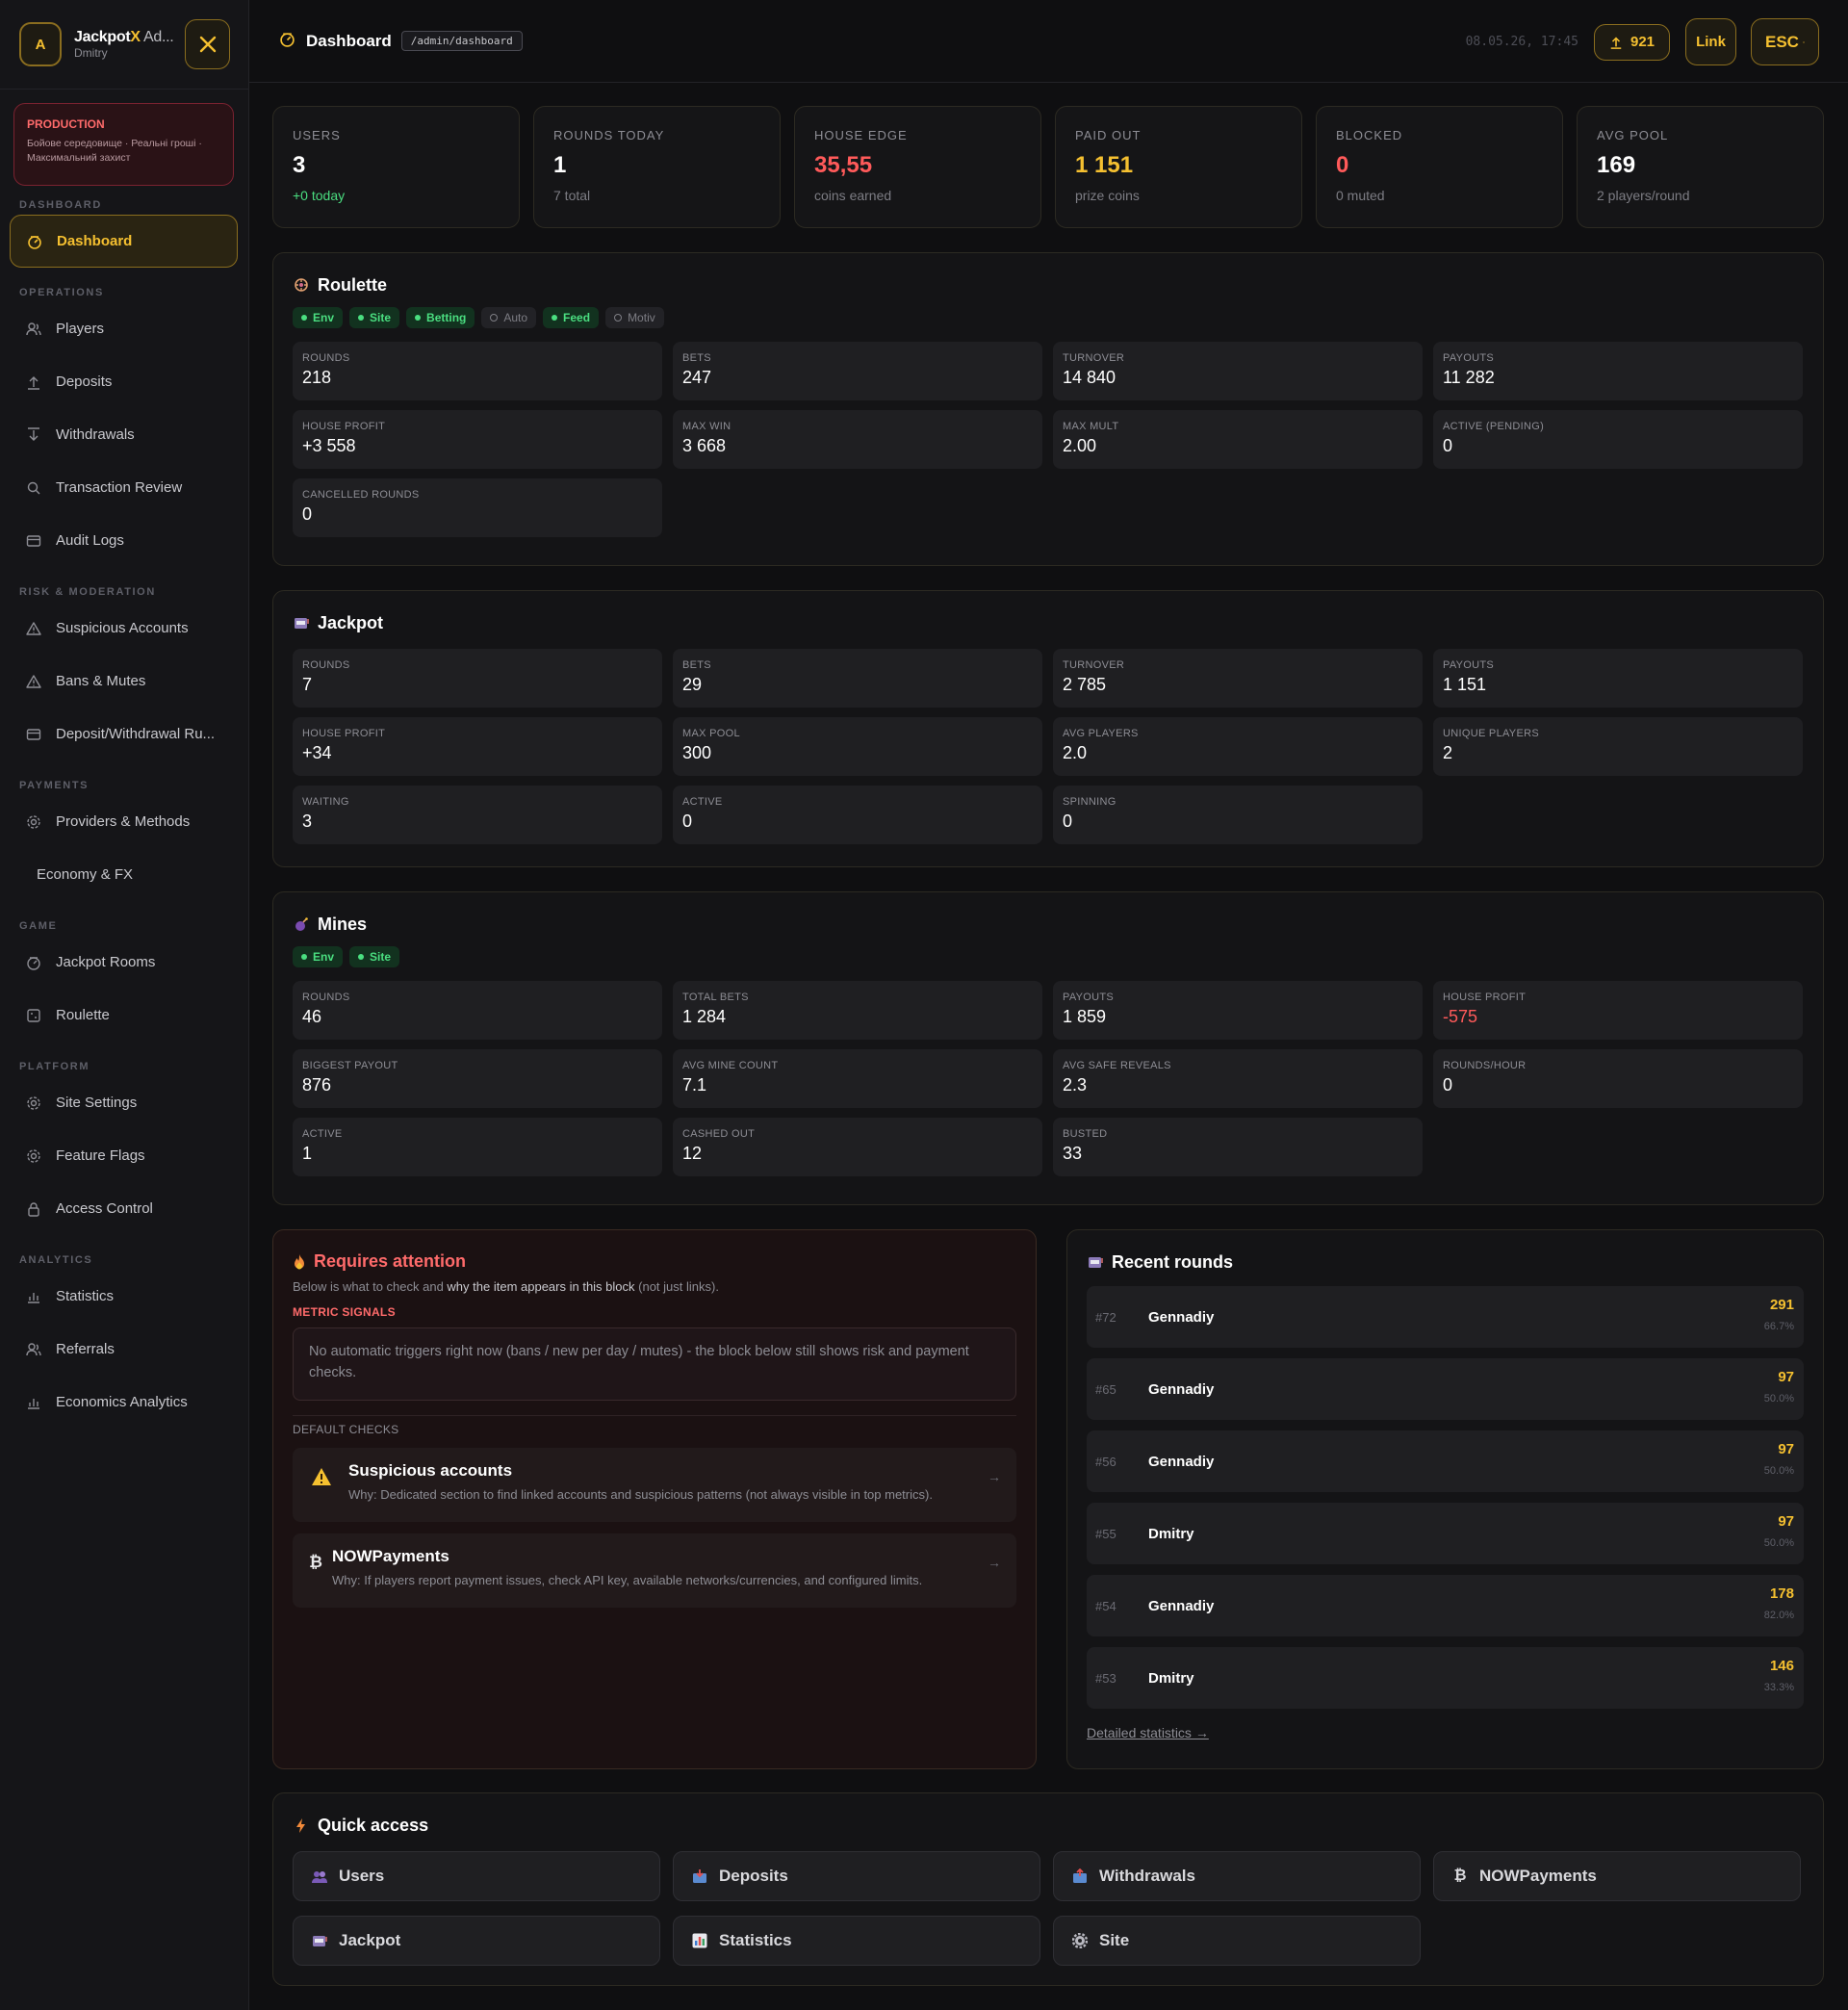 This screenshot has height=2010, width=1848. I want to click on quick-jackpot-button: Jackpot, so click(476, 1941).